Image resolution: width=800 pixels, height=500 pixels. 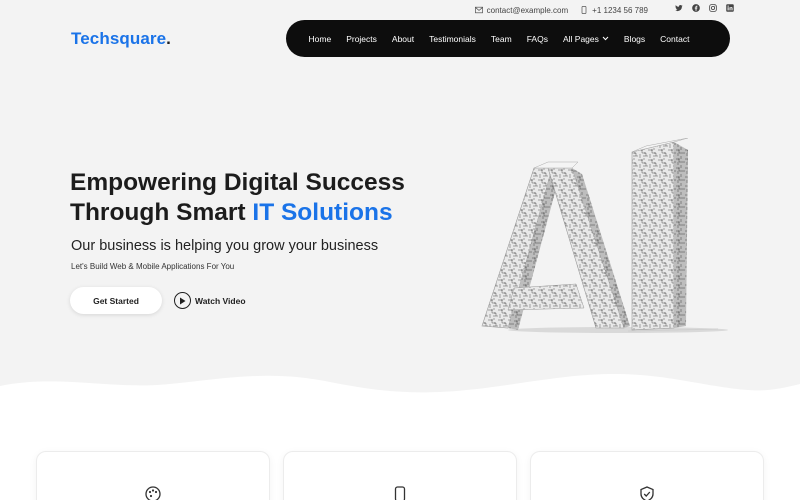 What do you see at coordinates (647, 493) in the screenshot?
I see `shield-check-icon` at bounding box center [647, 493].